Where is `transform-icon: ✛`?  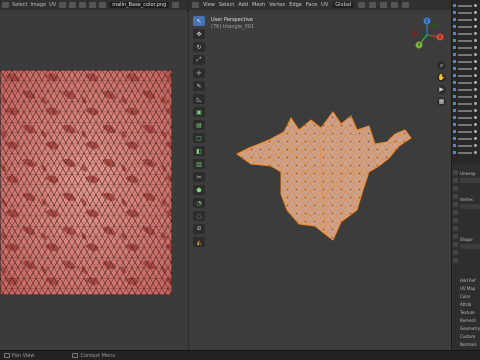
transform-icon: ✛ is located at coordinates (199, 73).